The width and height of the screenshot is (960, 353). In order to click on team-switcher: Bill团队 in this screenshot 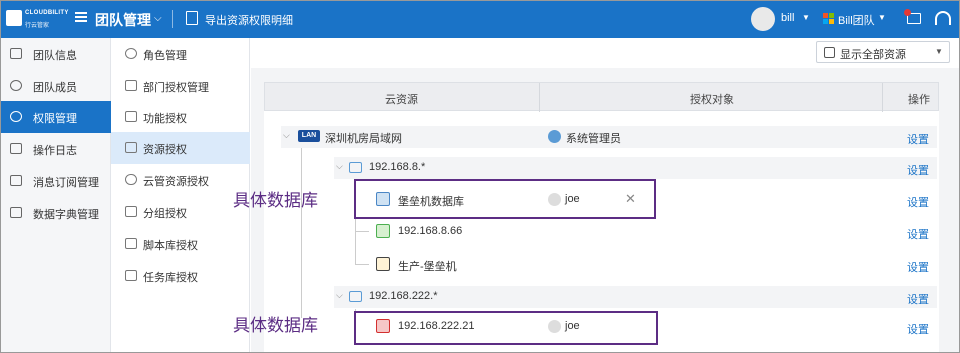, I will do `click(856, 20)`.